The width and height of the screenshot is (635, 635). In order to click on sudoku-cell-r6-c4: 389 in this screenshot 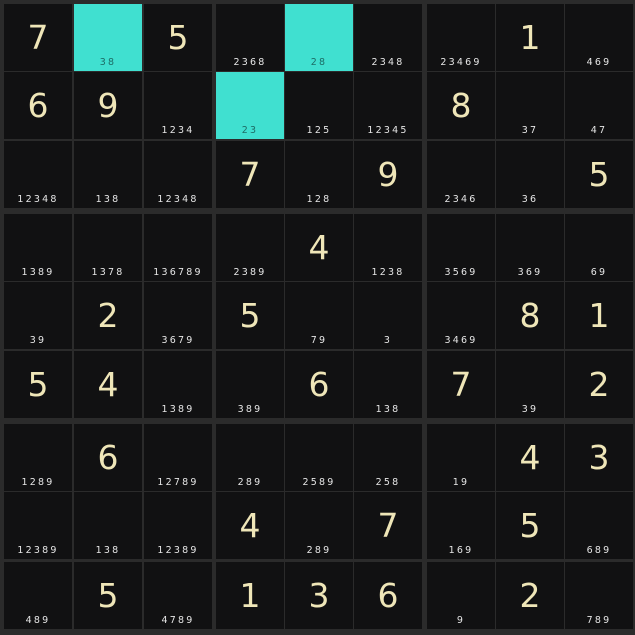, I will do `click(250, 384)`.